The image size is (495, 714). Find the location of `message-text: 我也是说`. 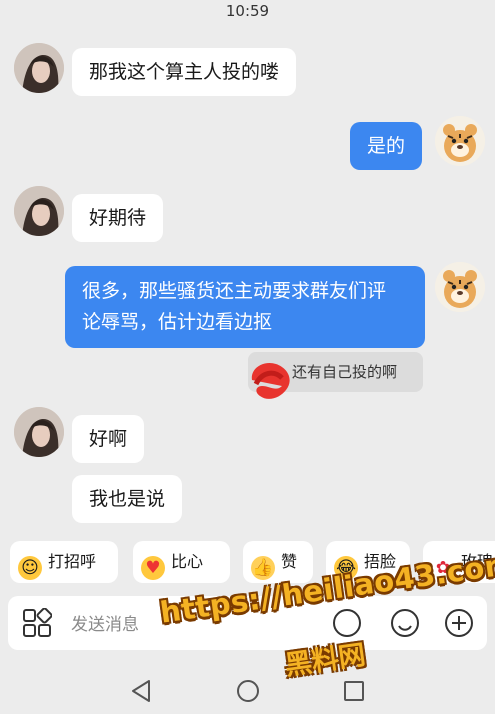

message-text: 我也是说 is located at coordinates (127, 499).